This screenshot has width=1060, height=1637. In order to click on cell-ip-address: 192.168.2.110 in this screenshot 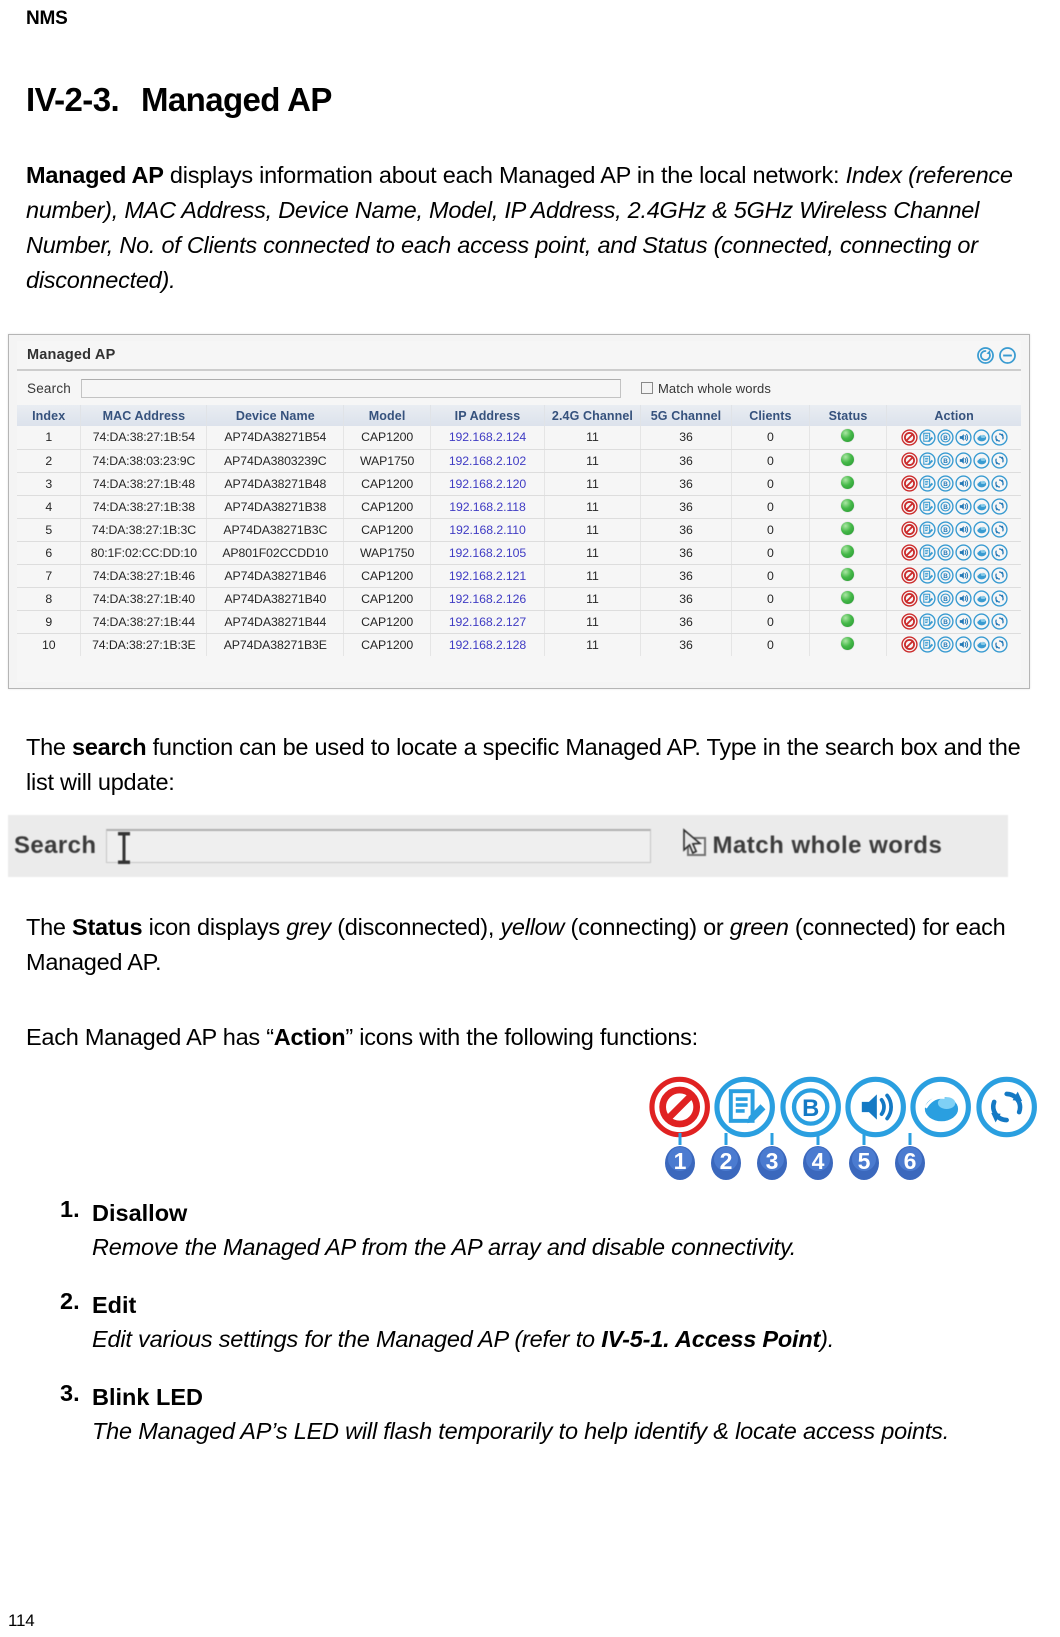, I will do `click(488, 530)`.